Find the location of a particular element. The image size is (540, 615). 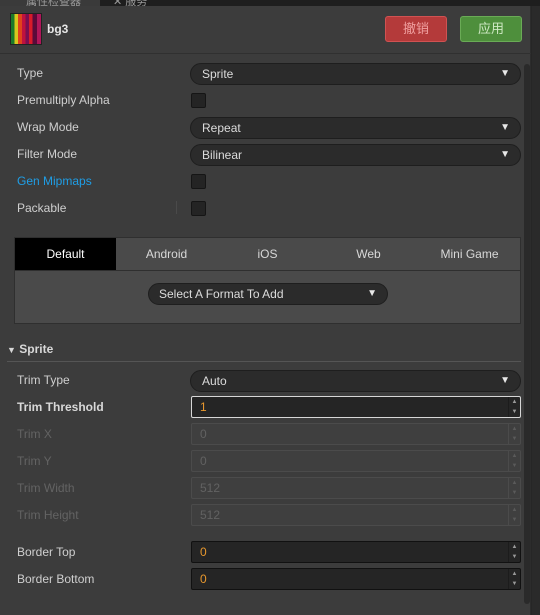

border-bottom-input: 0 ▲ ▼ is located at coordinates (356, 579).